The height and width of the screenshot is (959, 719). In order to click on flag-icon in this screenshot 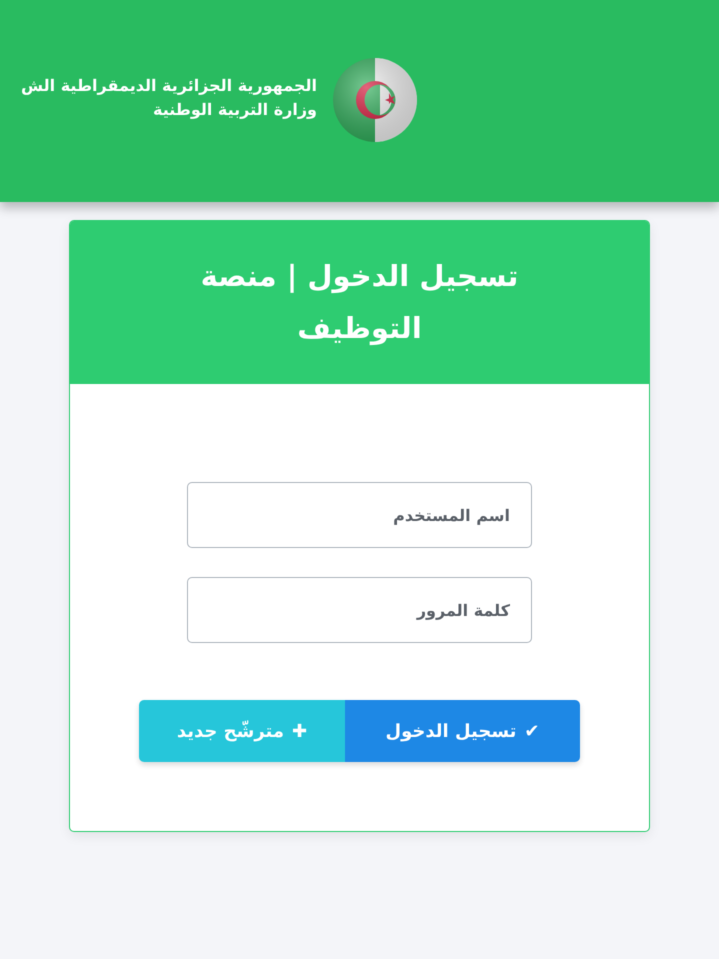, I will do `click(375, 100)`.